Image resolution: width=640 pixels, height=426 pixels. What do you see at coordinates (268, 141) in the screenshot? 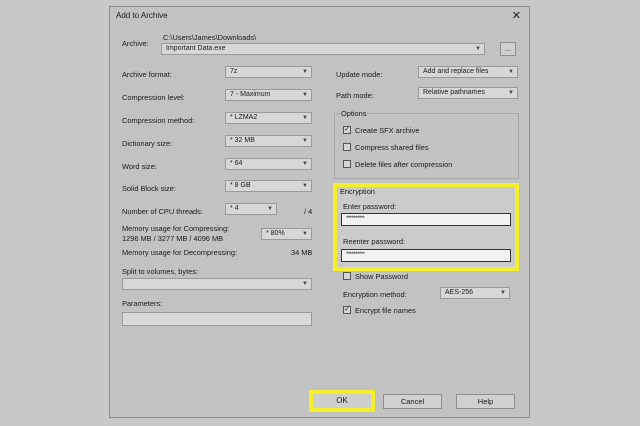
I see `dictionary-size-select: * 32 MB ▼` at bounding box center [268, 141].